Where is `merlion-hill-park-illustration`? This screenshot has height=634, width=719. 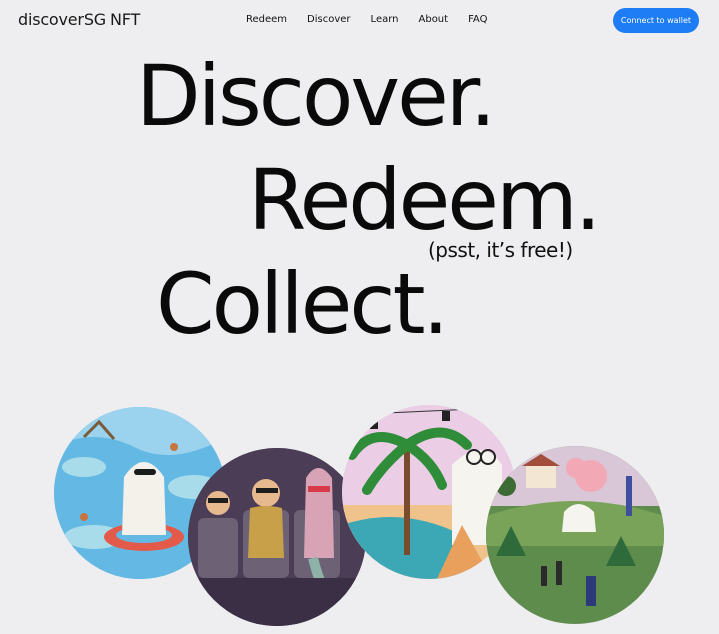
merlion-hill-park-illustration is located at coordinates (575, 535).